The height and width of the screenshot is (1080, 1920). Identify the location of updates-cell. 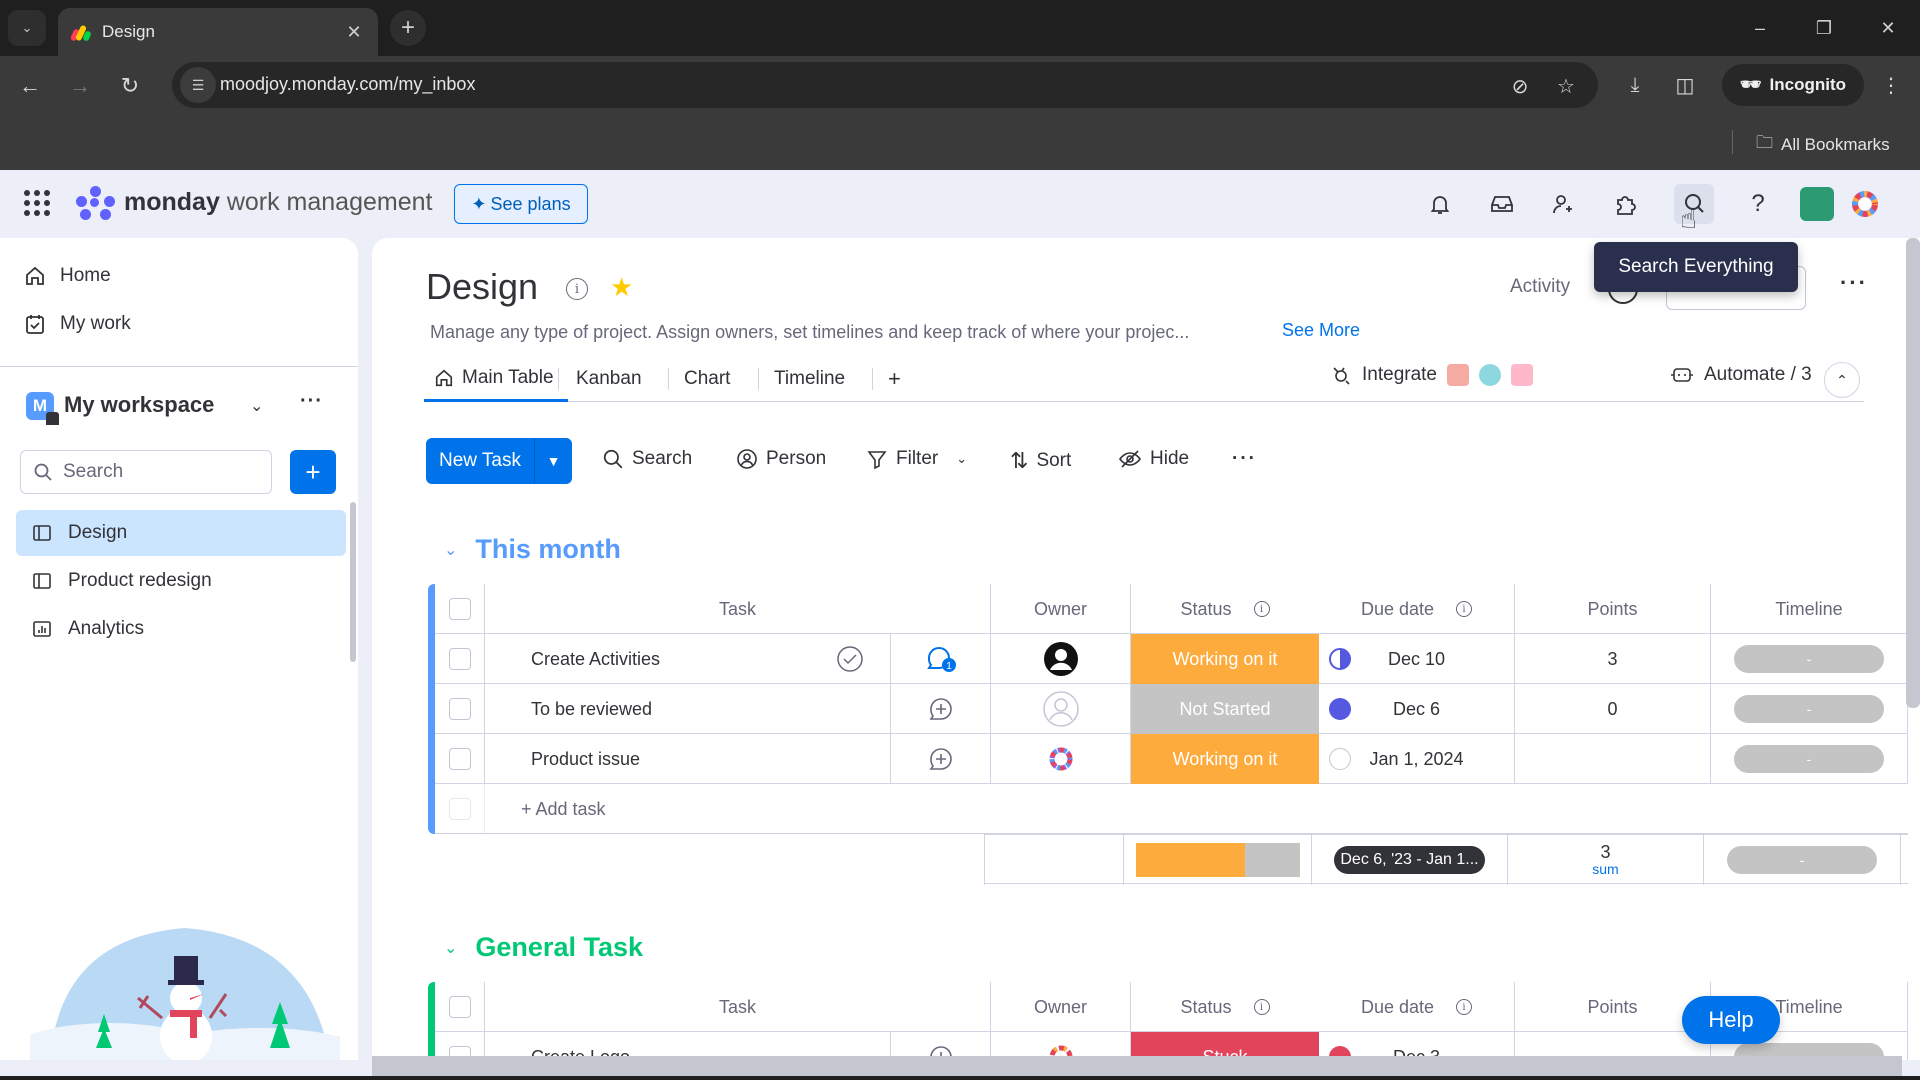
(941, 709).